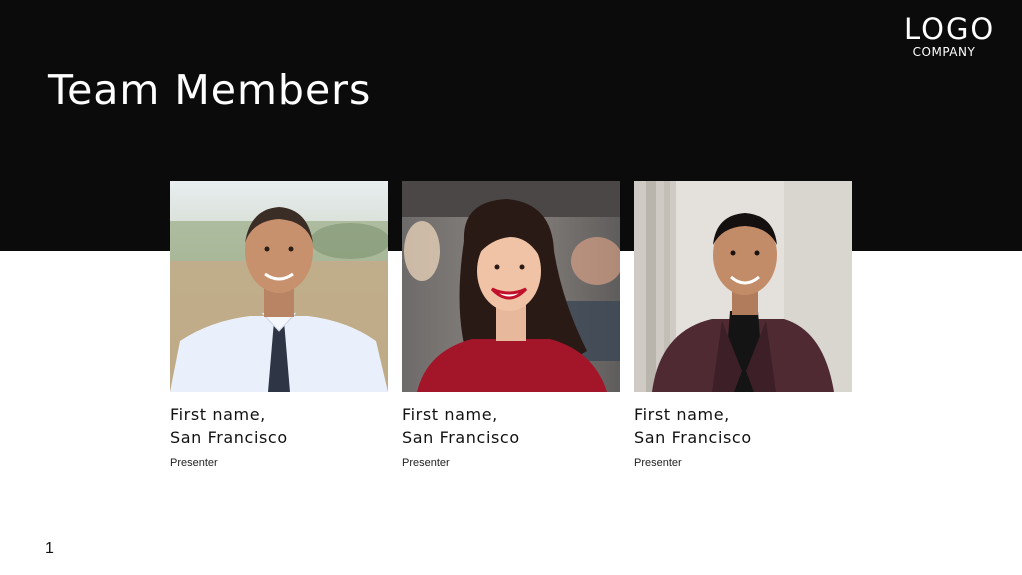  Describe the element at coordinates (950, 29) in the screenshot. I see `logo-text: LOGO` at that location.